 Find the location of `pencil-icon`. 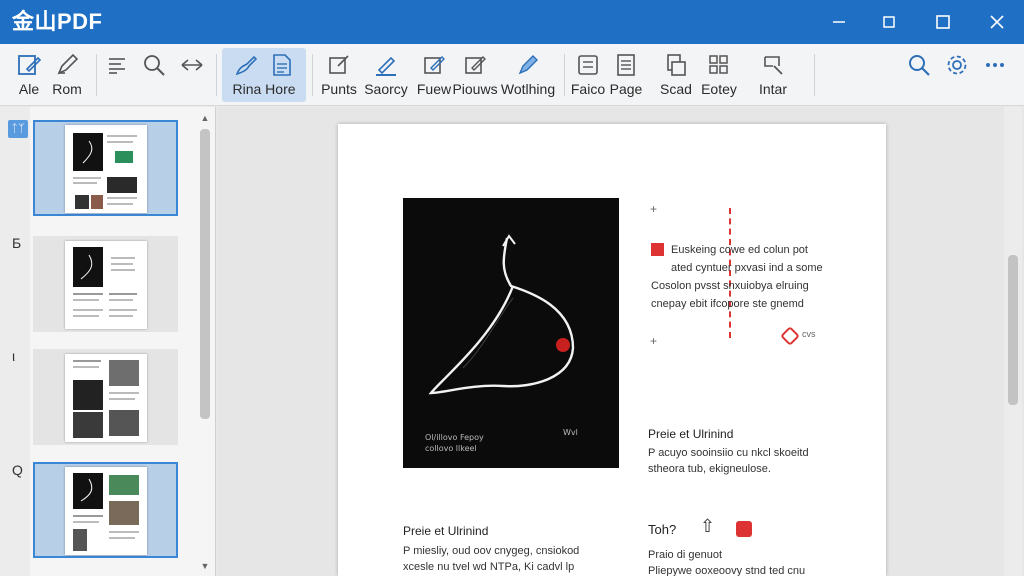

pencil-icon is located at coordinates (67, 65).